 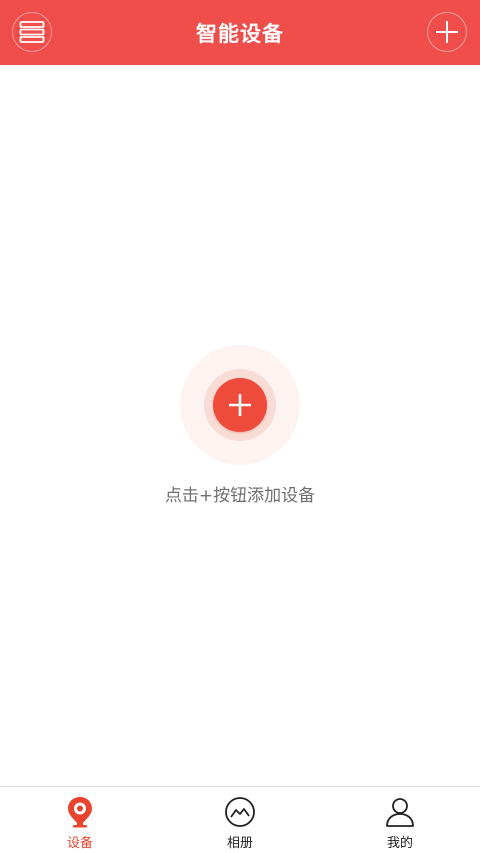 I want to click on add-device-halo, so click(x=240, y=405).